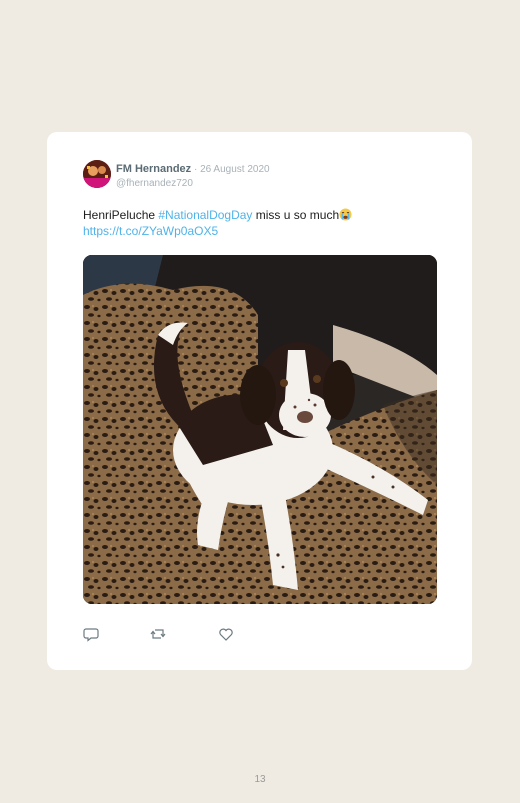  I want to click on retweet-icon, so click(158, 634).